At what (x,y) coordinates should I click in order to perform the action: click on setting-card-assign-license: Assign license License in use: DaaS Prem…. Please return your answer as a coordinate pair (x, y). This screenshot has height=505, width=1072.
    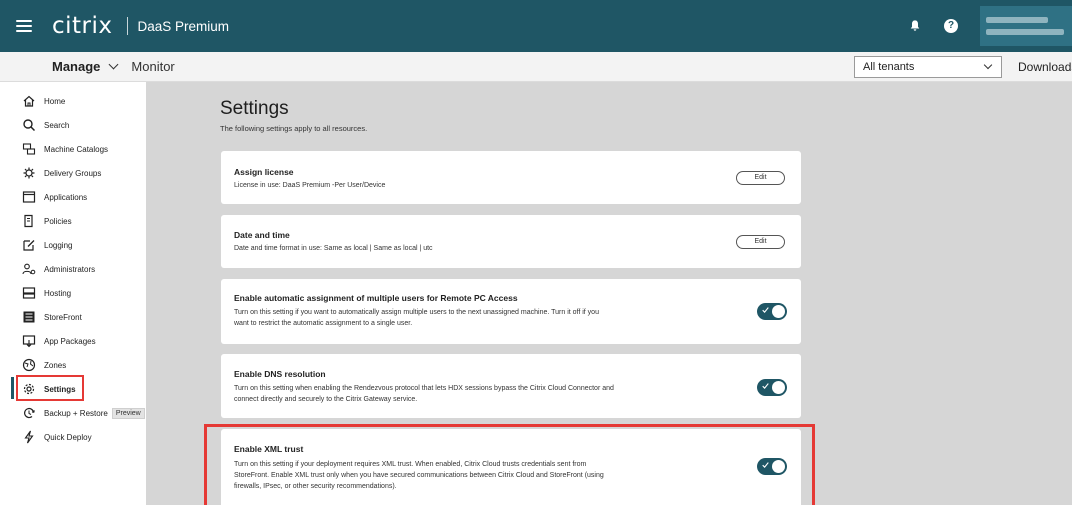
    Looking at the image, I should click on (511, 177).